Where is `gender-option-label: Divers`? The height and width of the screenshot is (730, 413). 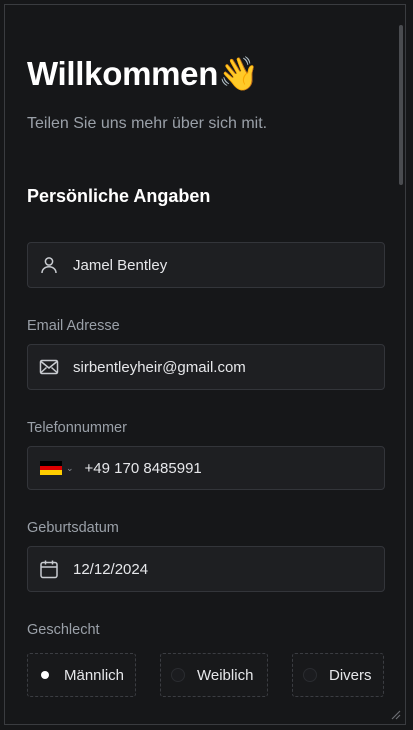 gender-option-label: Divers is located at coordinates (350, 675).